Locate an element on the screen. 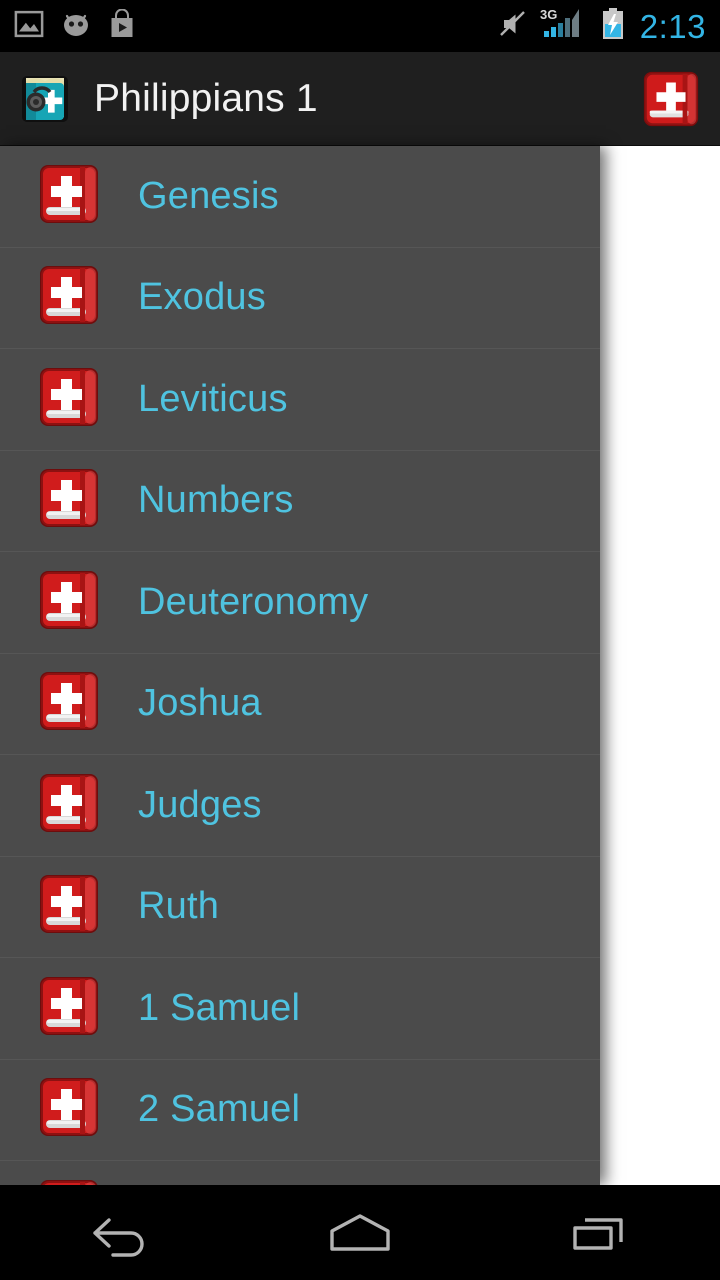 The height and width of the screenshot is (1280, 720). status-bar-right-icons: 3G 2:13 is located at coordinates (602, 26).